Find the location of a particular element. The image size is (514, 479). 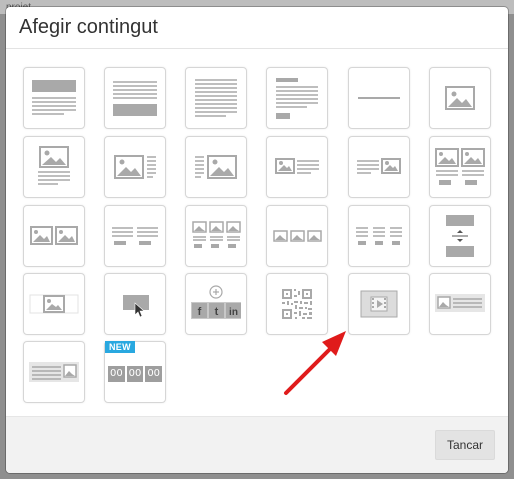

two-images-icon is located at coordinates (54, 235).